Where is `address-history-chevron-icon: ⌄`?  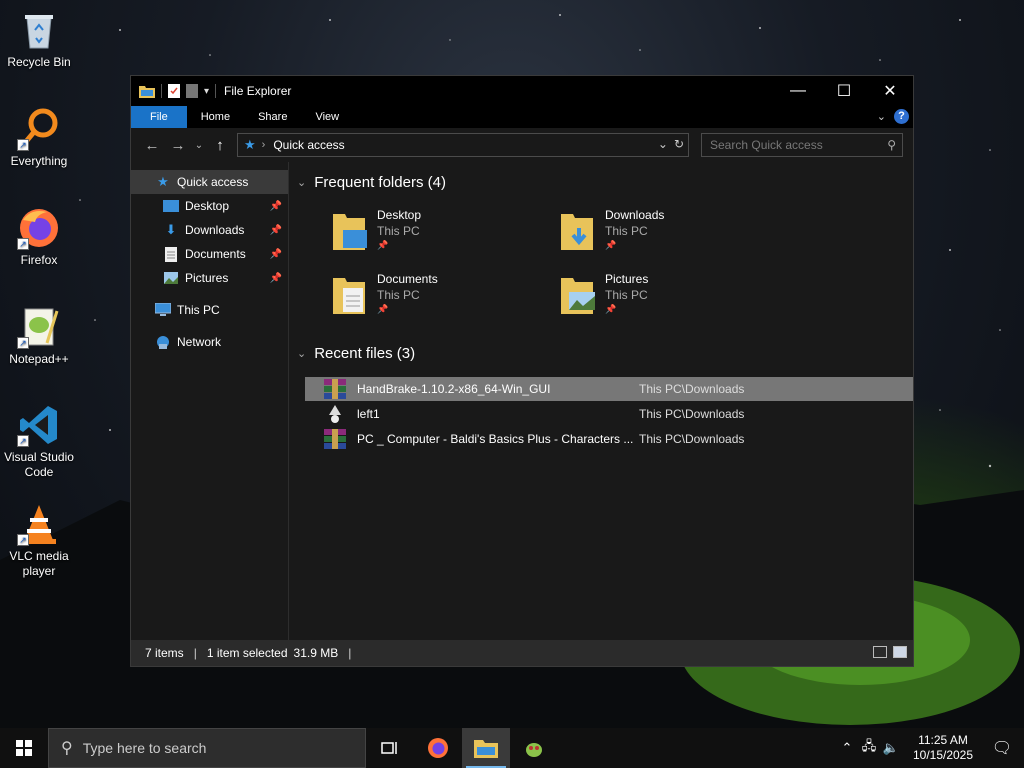
address-history-chevron-icon: ⌄ is located at coordinates (663, 144).